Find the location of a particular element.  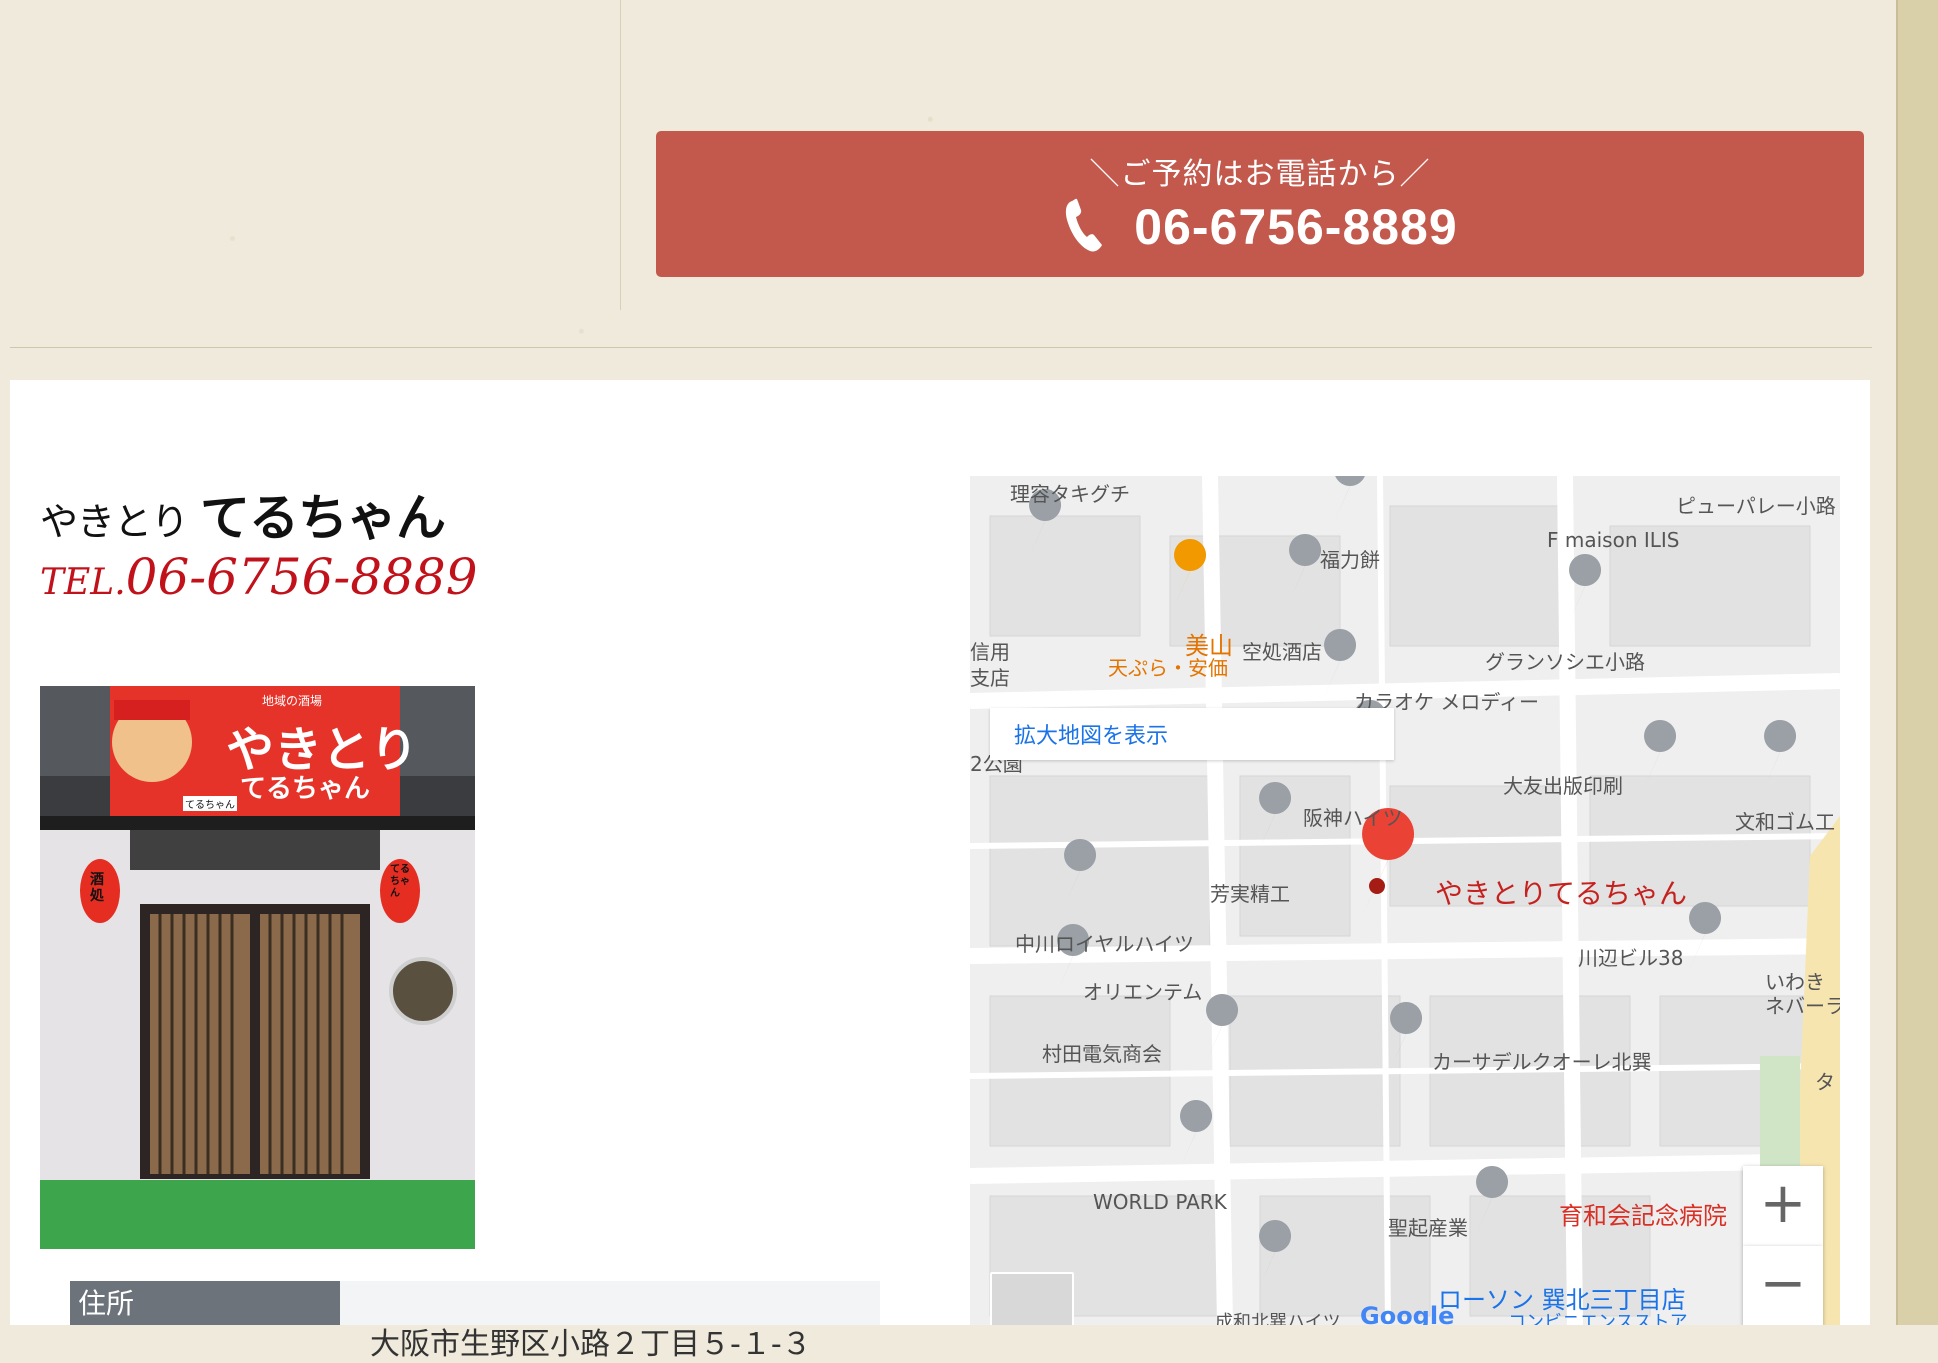

logo-telephone: TEL.06-6756-8889 is located at coordinates (259, 577).